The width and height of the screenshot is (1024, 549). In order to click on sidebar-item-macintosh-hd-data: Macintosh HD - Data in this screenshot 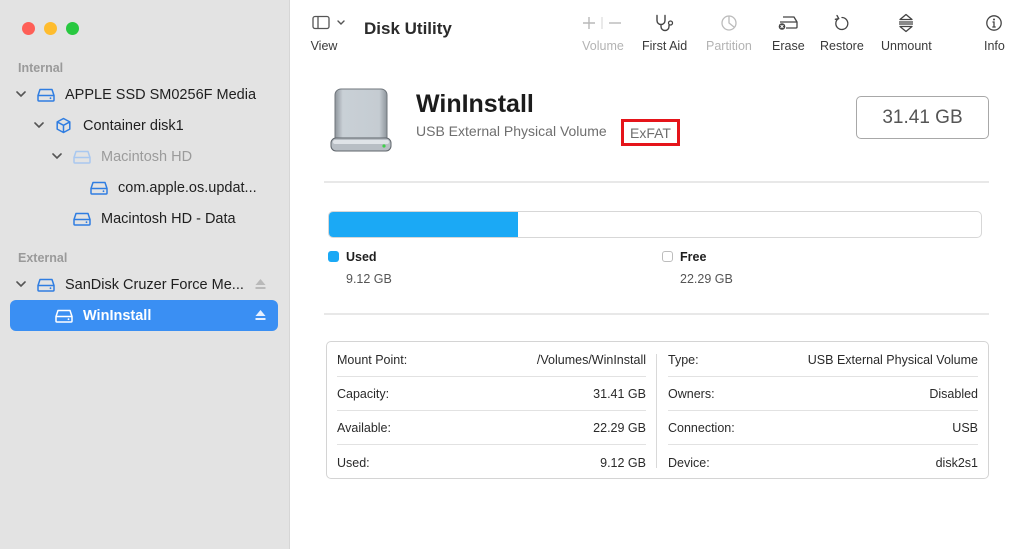, I will do `click(144, 218)`.